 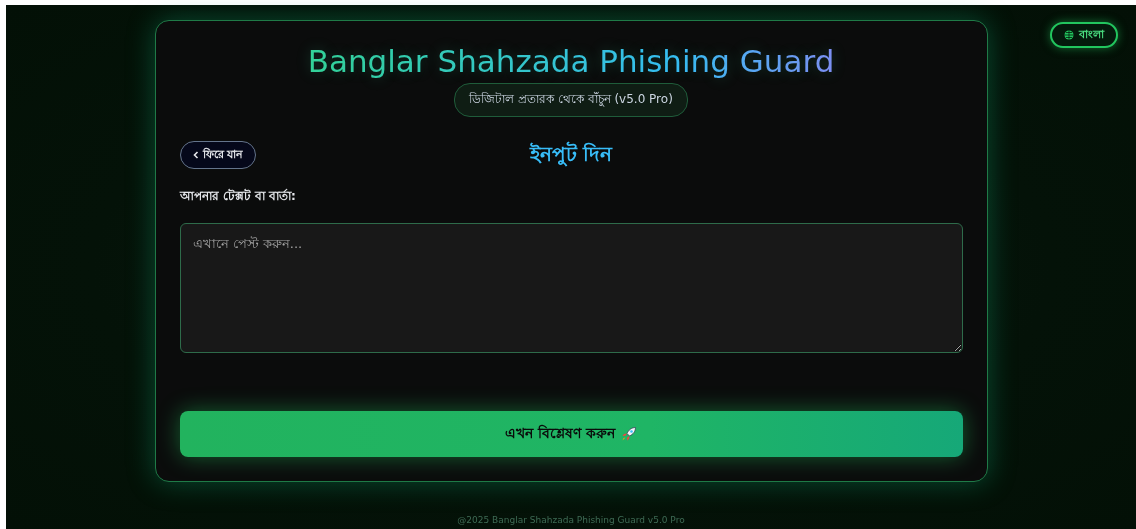 What do you see at coordinates (1084, 35) in the screenshot?
I see `language-button: বাংলা` at bounding box center [1084, 35].